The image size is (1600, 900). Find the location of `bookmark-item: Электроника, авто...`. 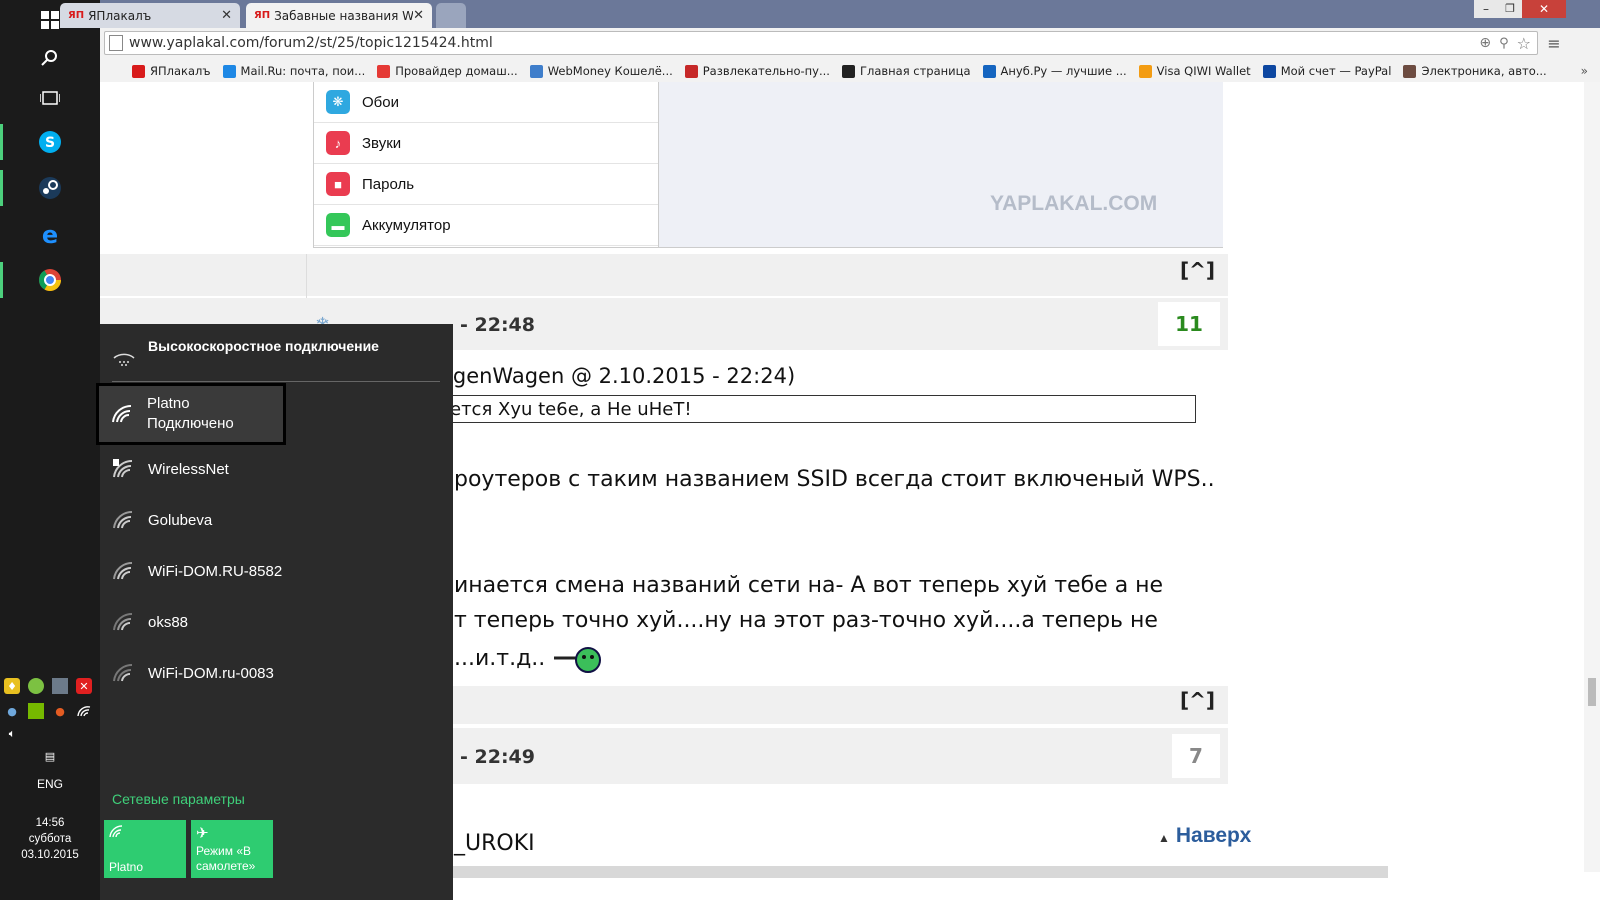

bookmark-item: Электроника, авто... is located at coordinates (1475, 71).